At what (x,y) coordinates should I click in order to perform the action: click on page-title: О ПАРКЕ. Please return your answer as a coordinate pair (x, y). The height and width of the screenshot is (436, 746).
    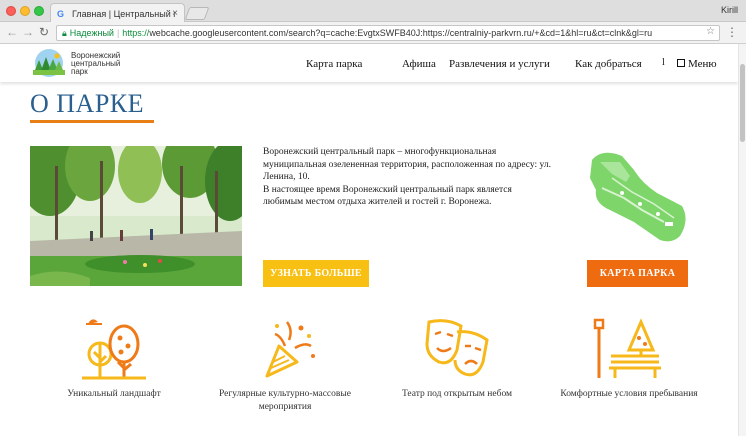
    Looking at the image, I should click on (87, 103).